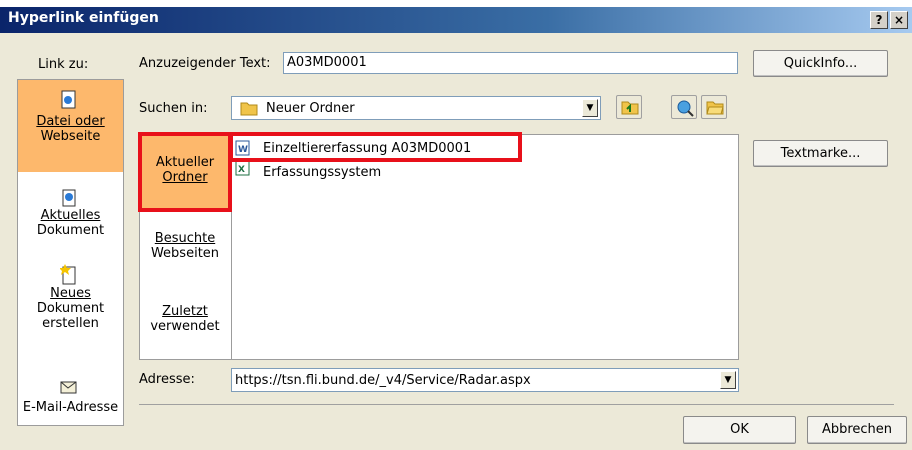 This screenshot has height=450, width=912. I want to click on web-page-icon, so click(69, 100).